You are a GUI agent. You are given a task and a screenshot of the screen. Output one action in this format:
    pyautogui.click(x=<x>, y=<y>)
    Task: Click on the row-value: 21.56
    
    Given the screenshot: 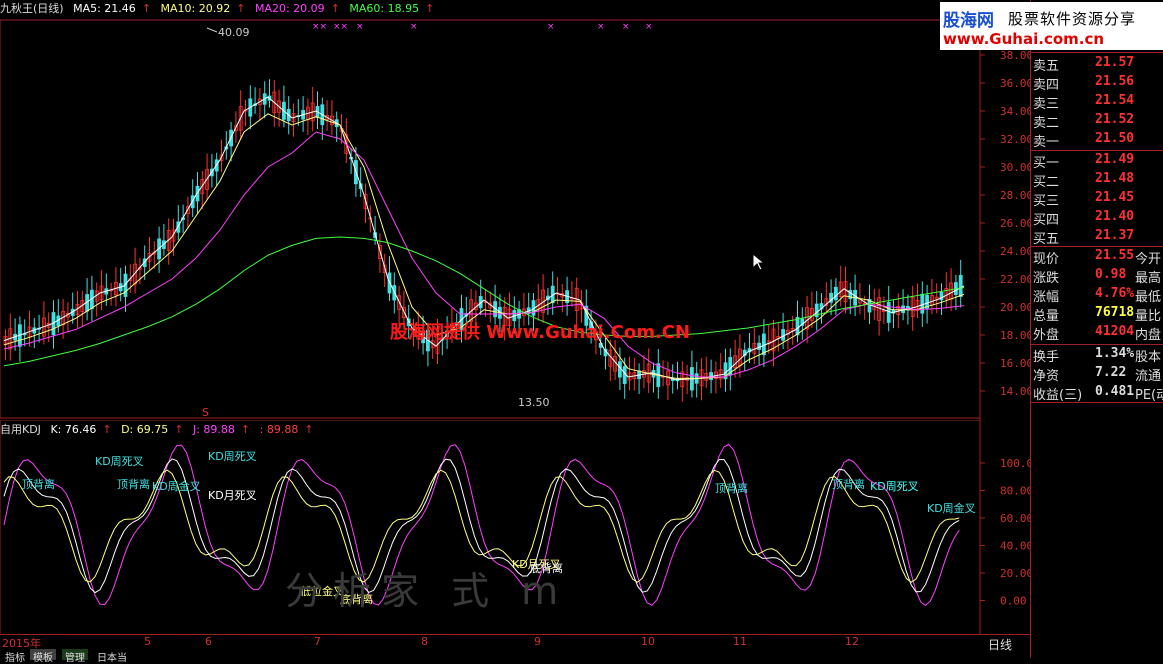 What is the action you would take?
    pyautogui.click(x=1115, y=81)
    